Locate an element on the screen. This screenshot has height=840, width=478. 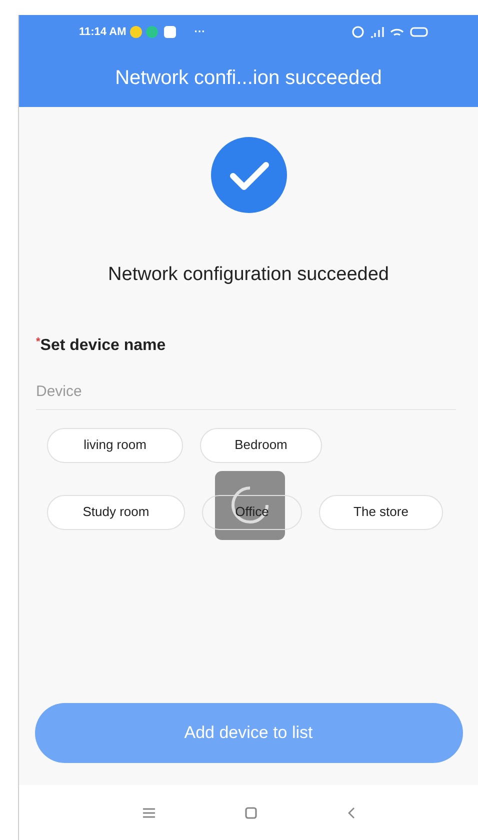
alarm-icon is located at coordinates (358, 32).